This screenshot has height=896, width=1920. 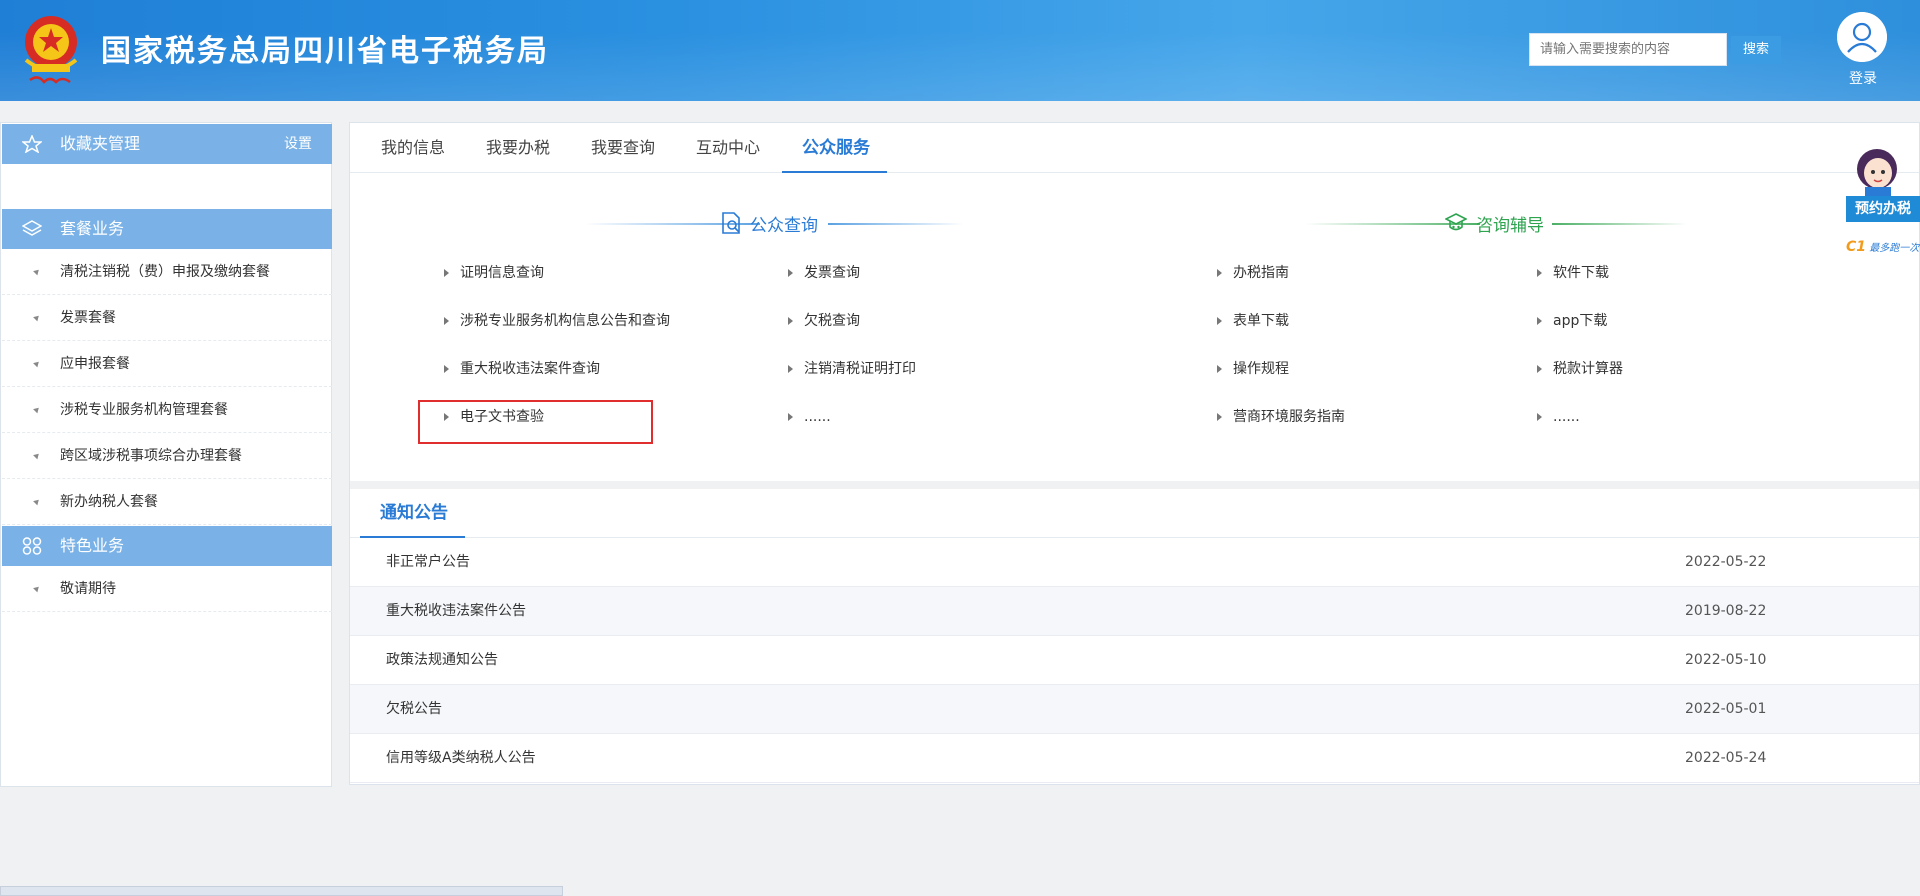 What do you see at coordinates (298, 144) in the screenshot?
I see `favorites-settings-link: 设置` at bounding box center [298, 144].